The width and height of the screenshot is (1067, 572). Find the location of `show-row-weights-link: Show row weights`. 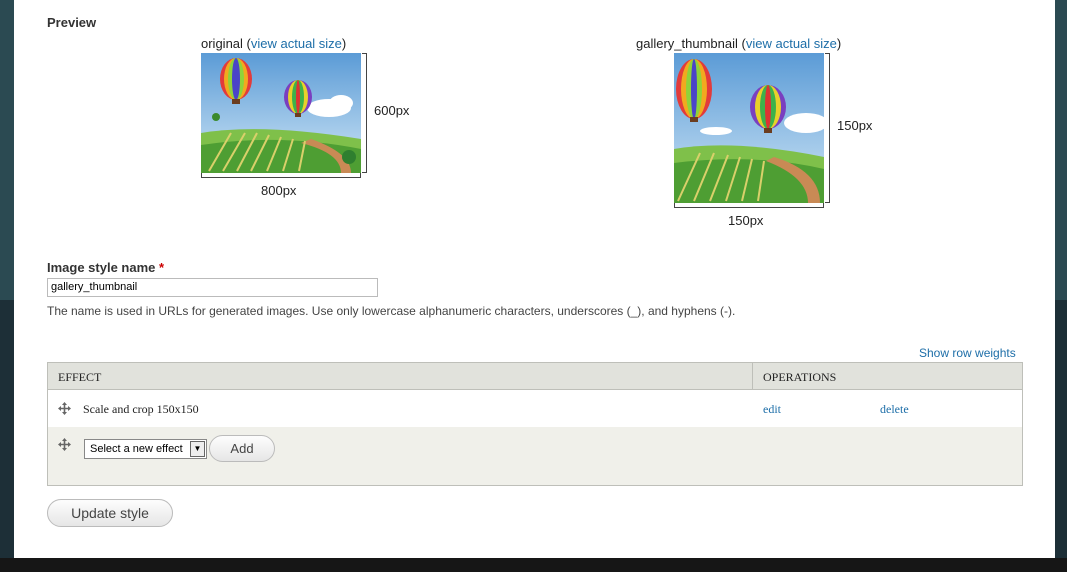

show-row-weights-link: Show row weights is located at coordinates (967, 353).